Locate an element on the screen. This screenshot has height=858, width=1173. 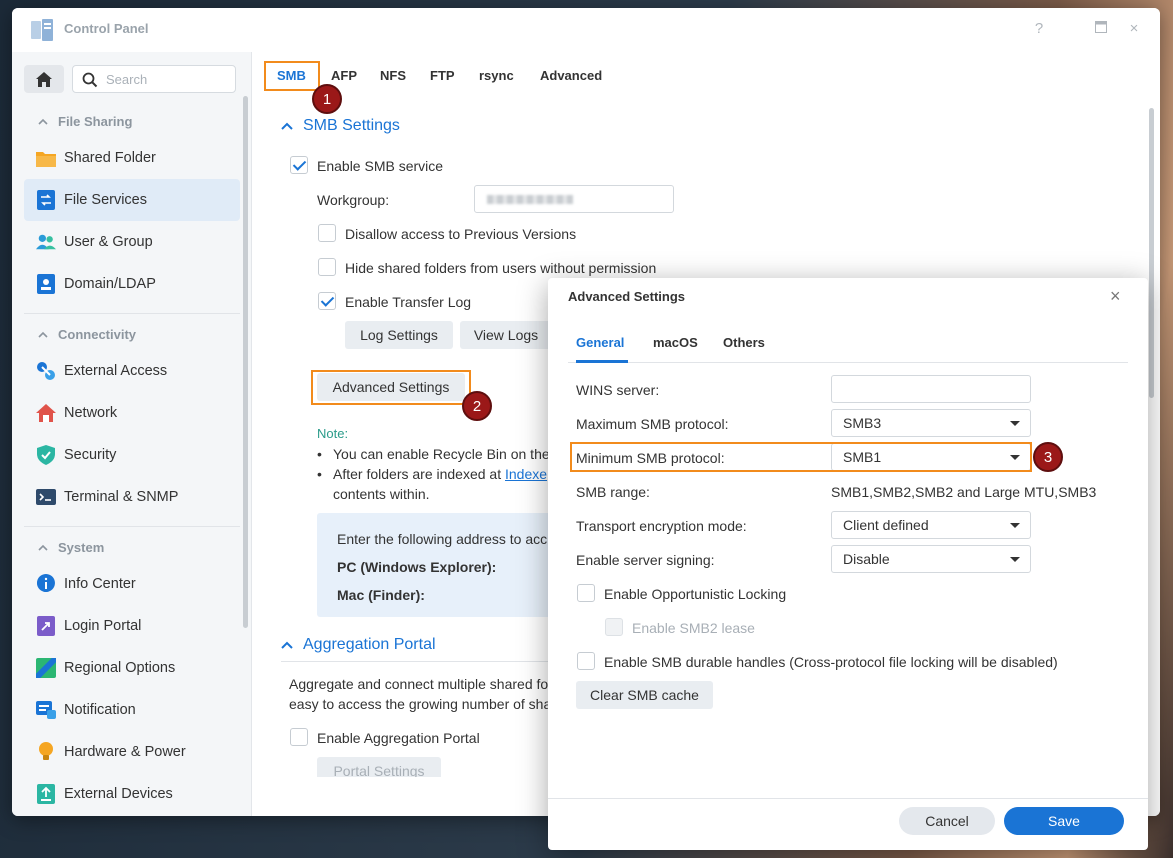
oplock-checkbox is located at coordinates (586, 593).